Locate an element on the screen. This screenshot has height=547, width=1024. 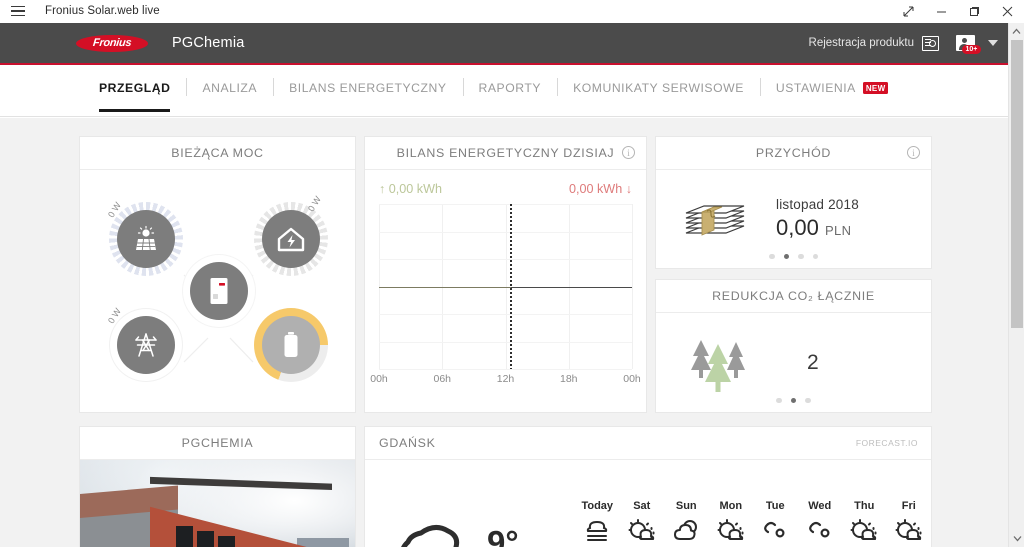
house-icon is located at coordinates (291, 239).